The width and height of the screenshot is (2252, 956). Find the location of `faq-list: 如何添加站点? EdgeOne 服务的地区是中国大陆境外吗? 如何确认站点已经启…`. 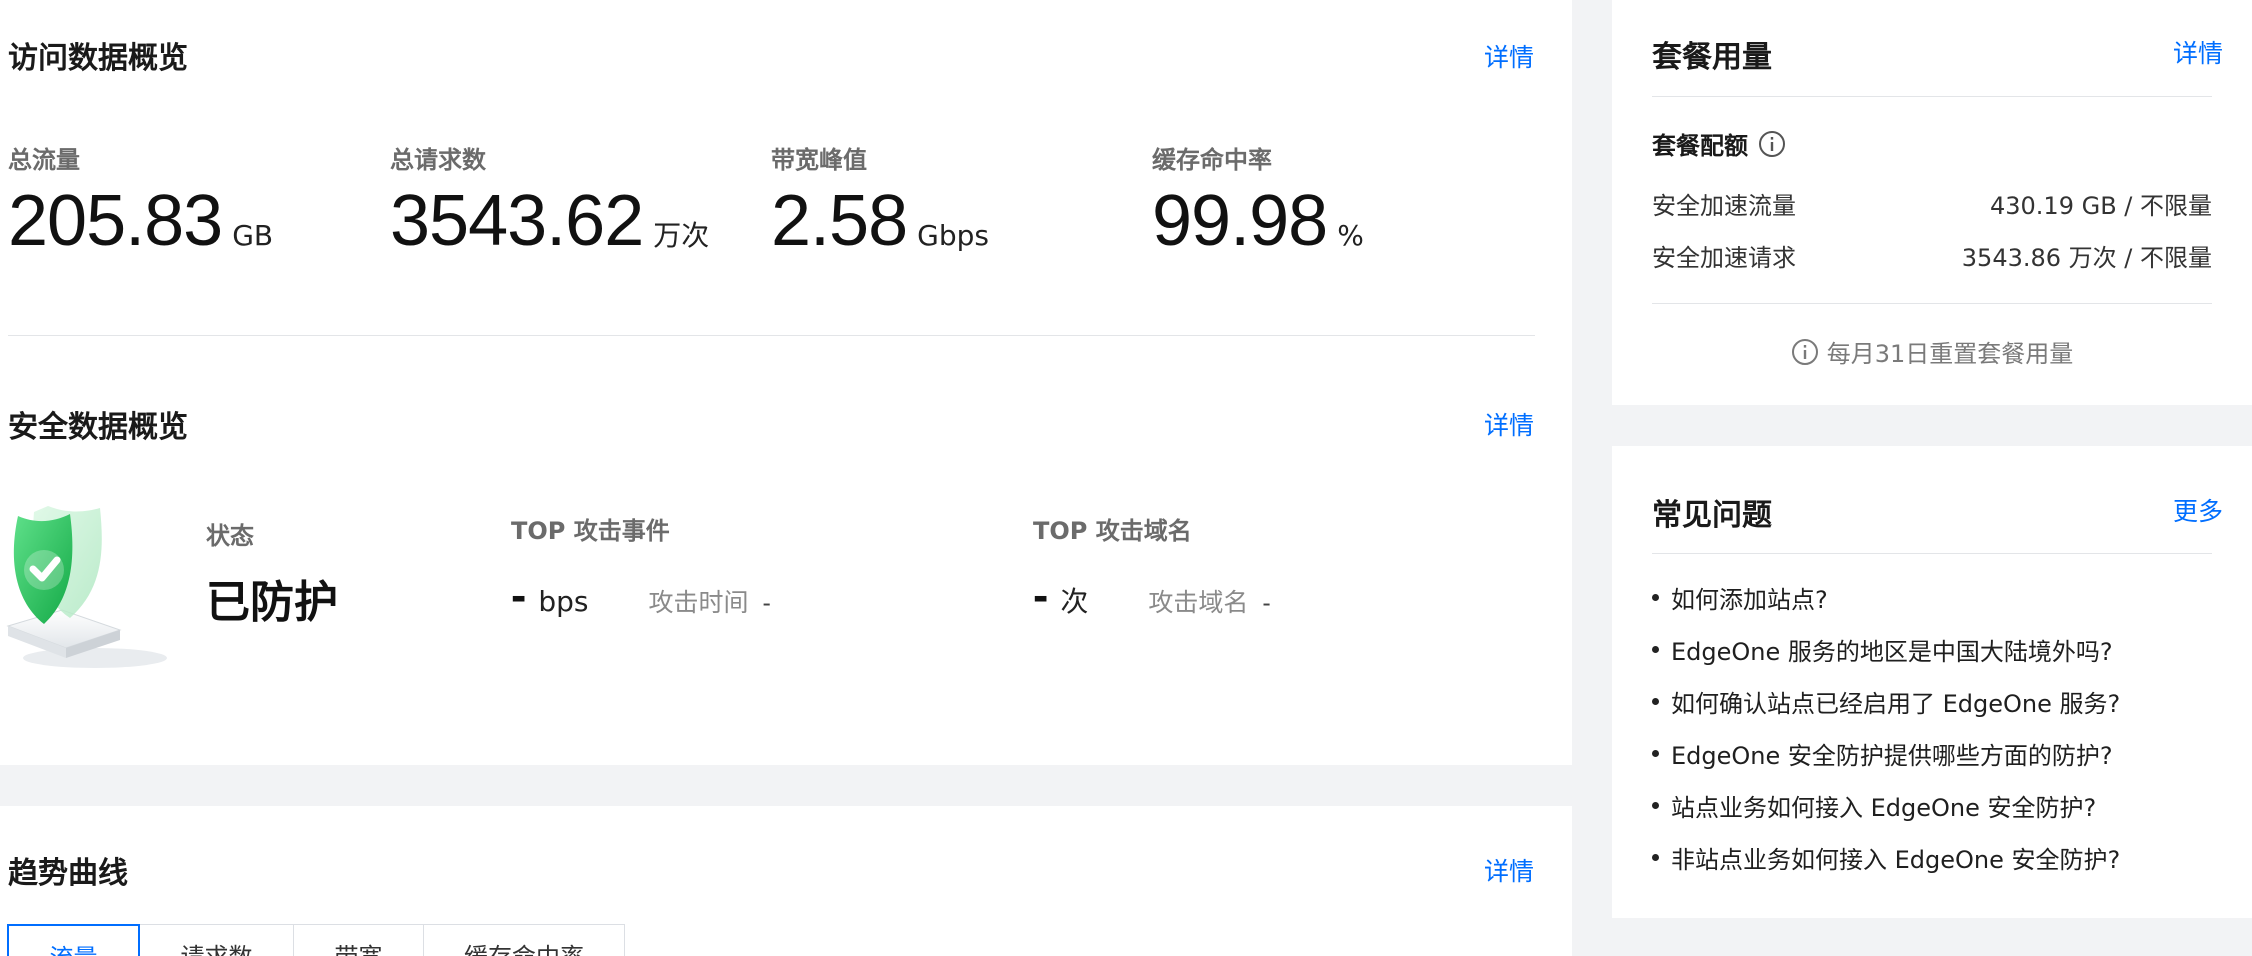

faq-list: 如何添加站点? EdgeOne 服务的地区是中国大陆境外吗? 如何确认站点已经启… is located at coordinates (1886, 727).